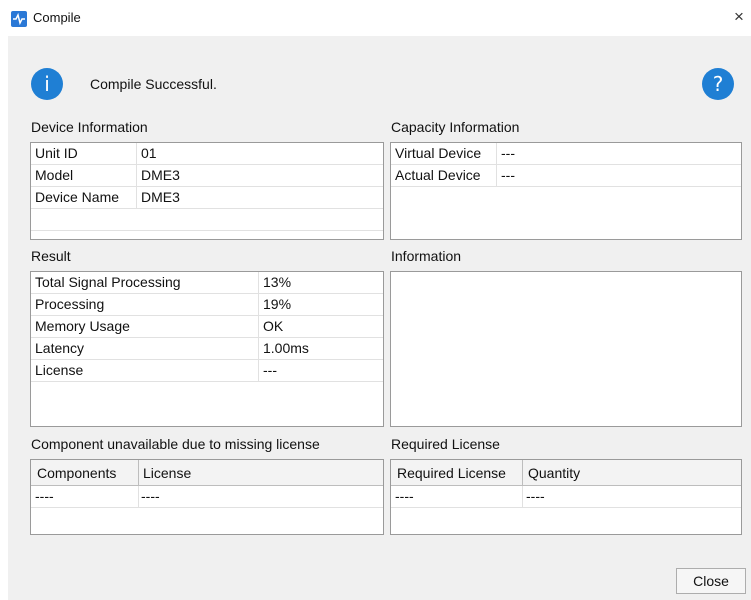  Describe the element at coordinates (207, 283) in the screenshot. I see `table-row: Total Signal Processing 13%` at that location.